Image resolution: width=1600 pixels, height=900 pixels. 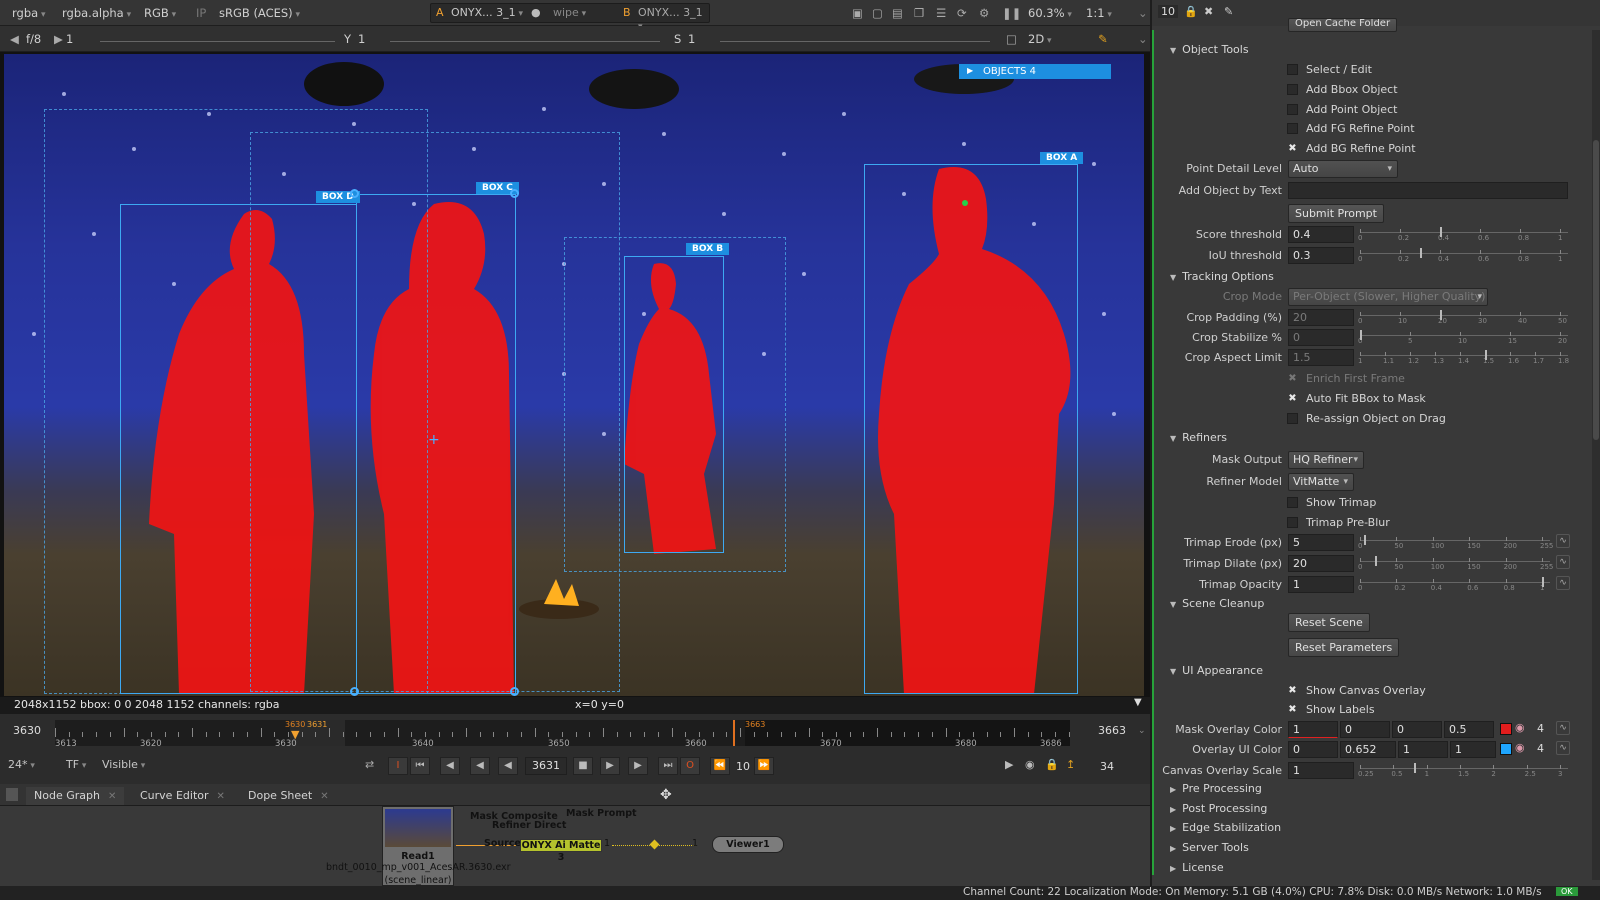 What do you see at coordinates (1365, 729) in the screenshot?
I see `mask-color-g-field: 0` at bounding box center [1365, 729].